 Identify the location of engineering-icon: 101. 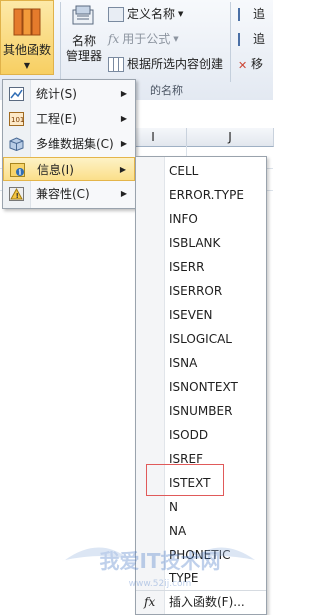
(16, 119).